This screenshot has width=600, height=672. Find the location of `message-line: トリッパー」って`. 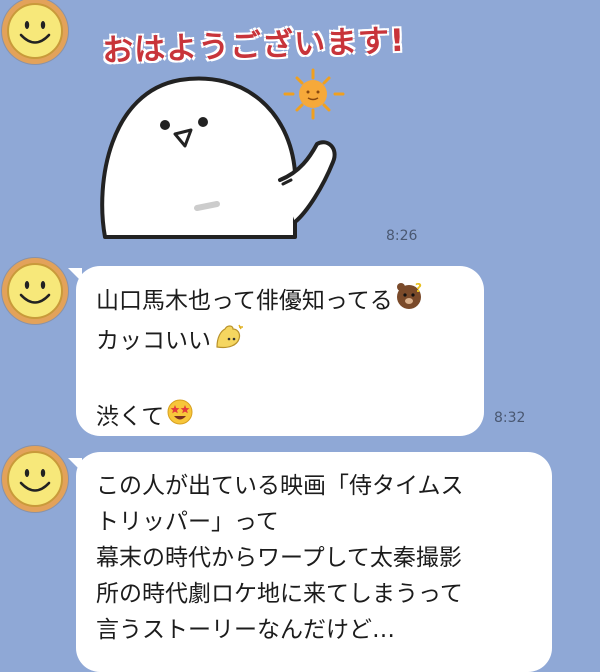

message-line: トリッパー」って is located at coordinates (187, 522).